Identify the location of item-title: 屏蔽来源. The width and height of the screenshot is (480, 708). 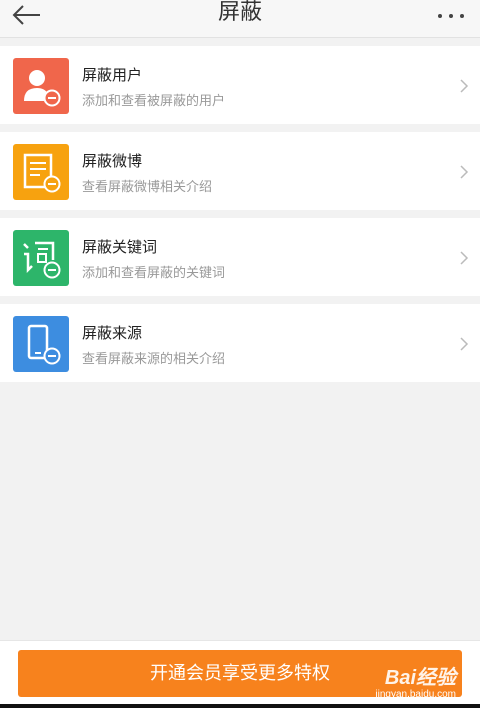
(112, 333).